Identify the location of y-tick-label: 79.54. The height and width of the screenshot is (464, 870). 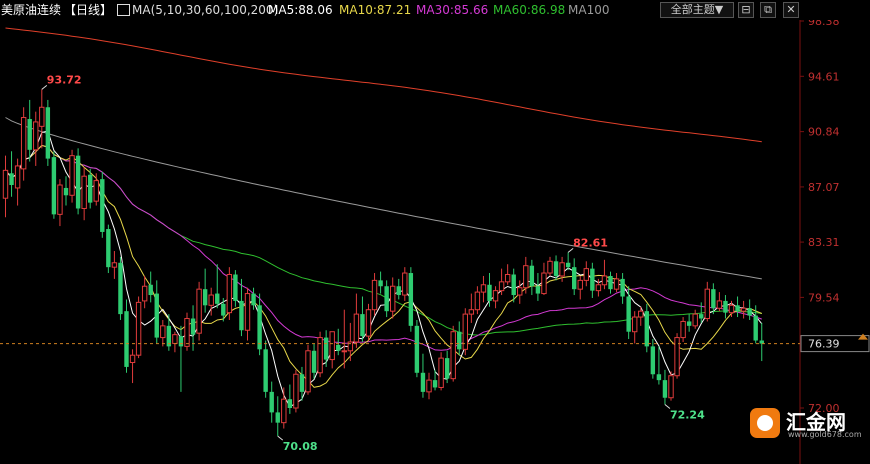
(824, 297).